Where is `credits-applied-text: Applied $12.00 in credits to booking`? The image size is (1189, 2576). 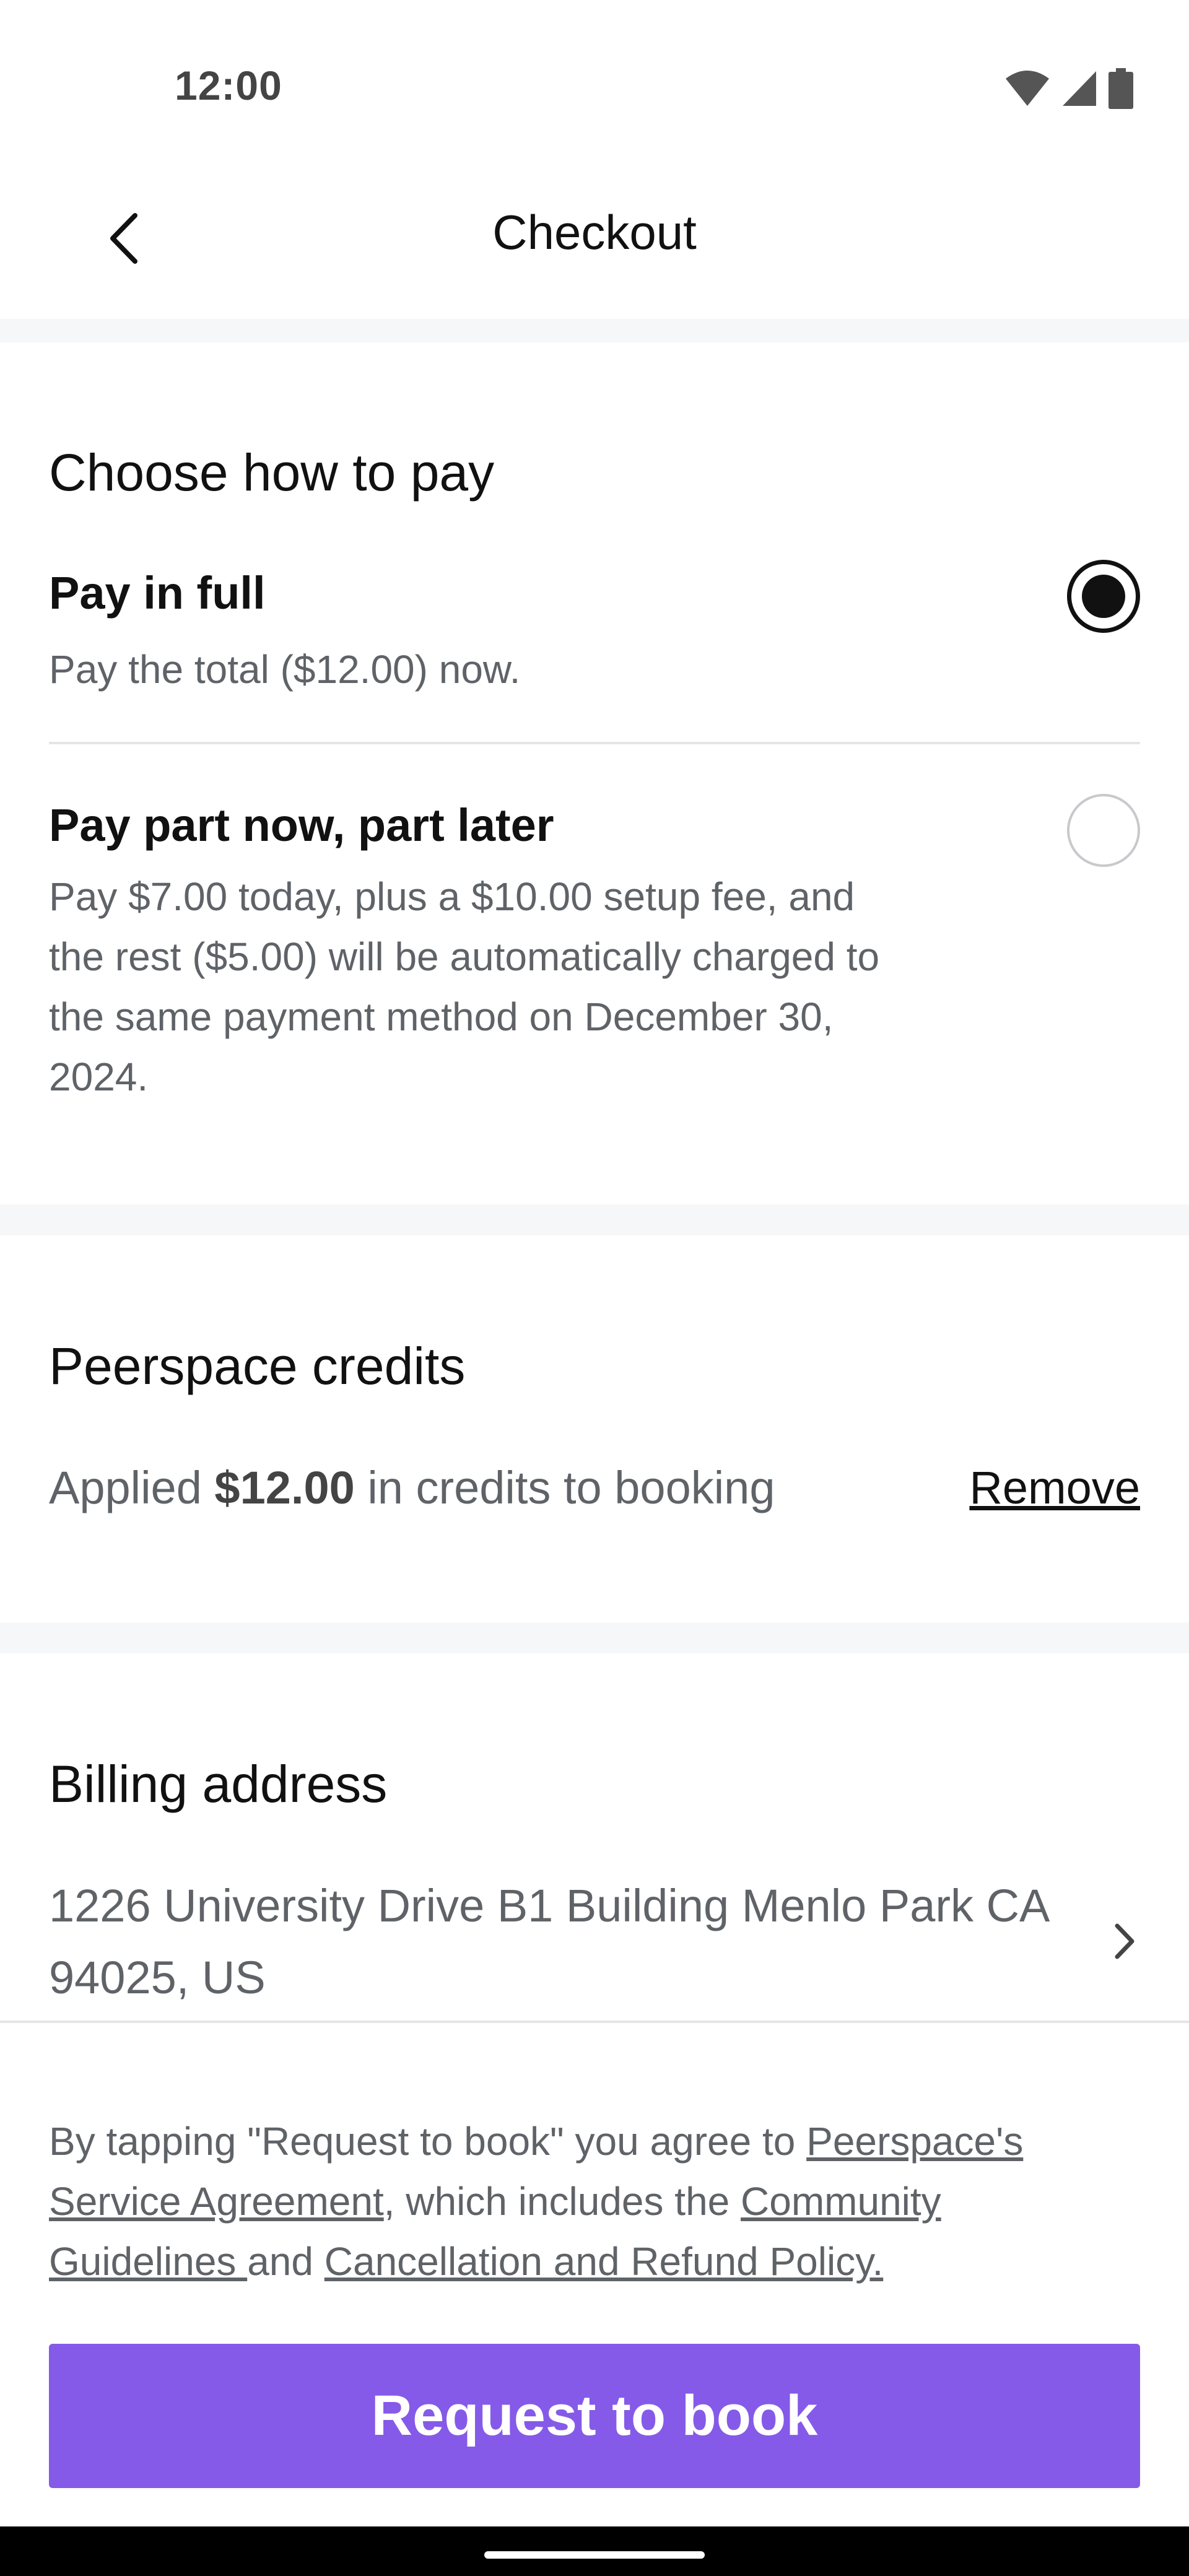
credits-applied-text: Applied $12.00 in credits to booking is located at coordinates (412, 1487).